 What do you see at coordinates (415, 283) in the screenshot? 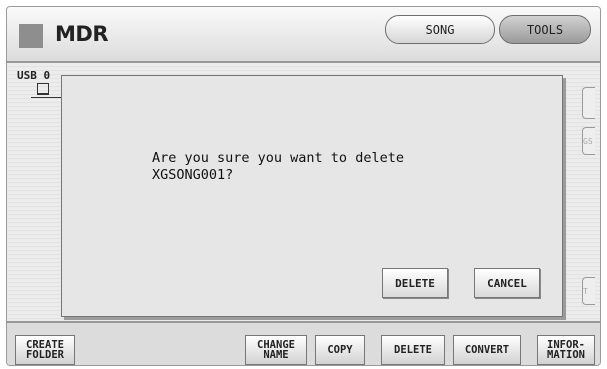
I see `dialog-delete-button: DELETE` at bounding box center [415, 283].